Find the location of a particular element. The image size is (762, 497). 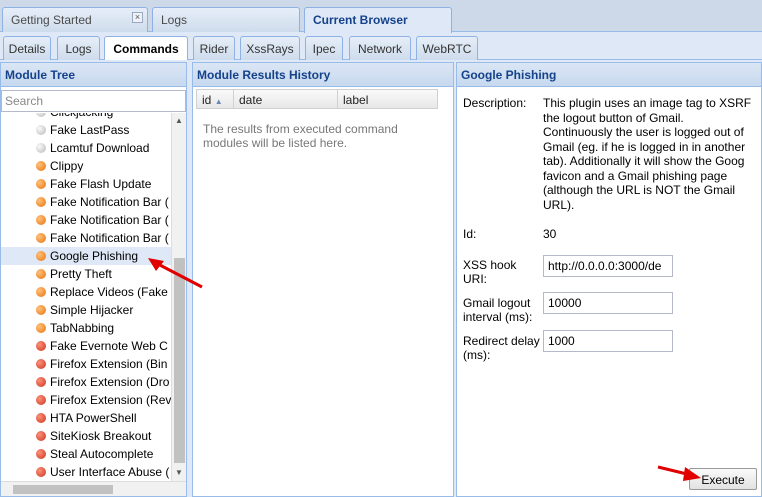

column-header-id: id ▲ is located at coordinates (212, 100).